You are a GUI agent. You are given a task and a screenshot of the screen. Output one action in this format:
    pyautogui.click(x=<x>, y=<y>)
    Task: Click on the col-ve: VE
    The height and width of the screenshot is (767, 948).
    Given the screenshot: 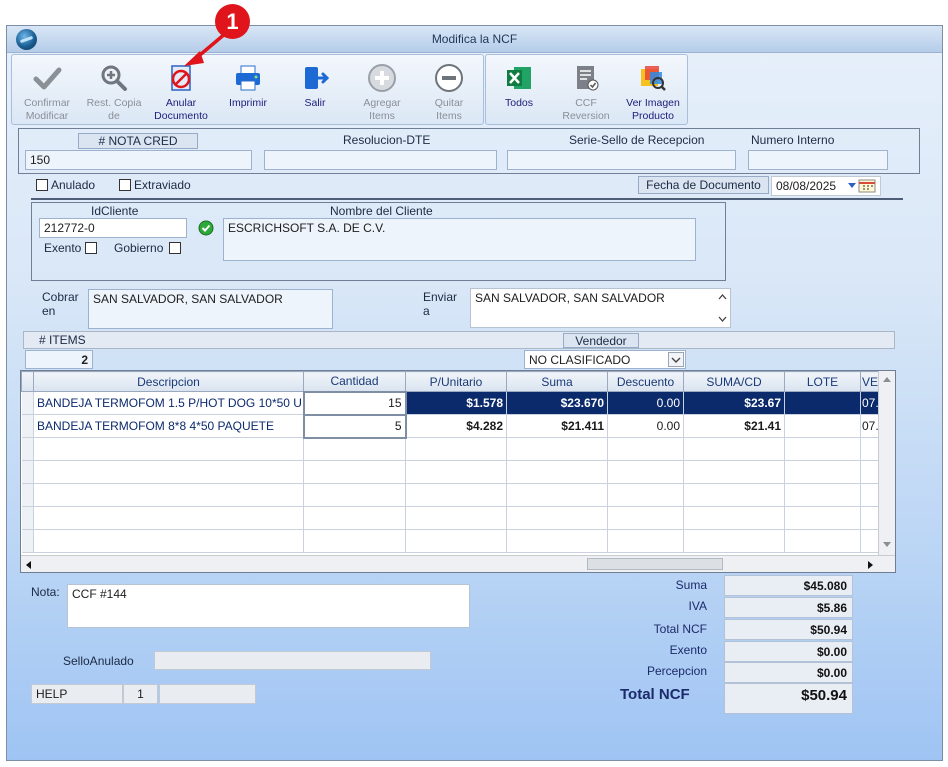 What is the action you would take?
    pyautogui.click(x=869, y=381)
    